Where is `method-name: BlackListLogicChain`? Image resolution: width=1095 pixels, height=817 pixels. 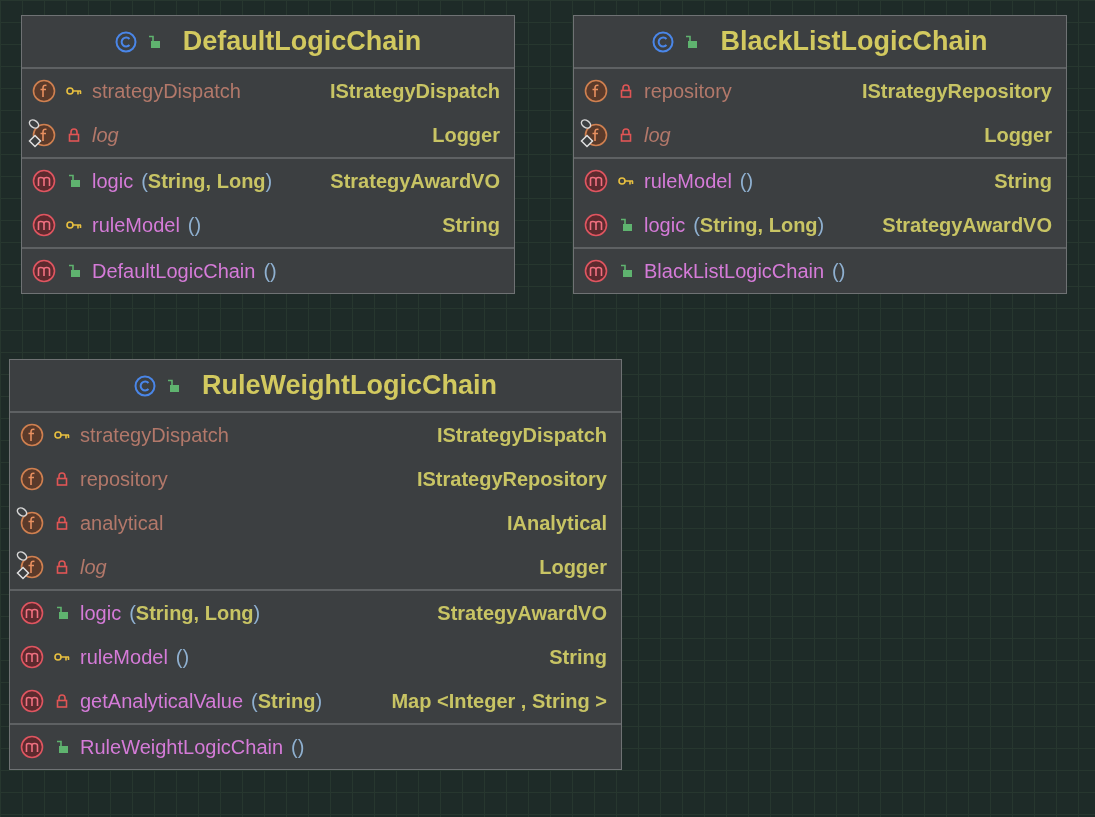 method-name: BlackListLogicChain is located at coordinates (734, 271).